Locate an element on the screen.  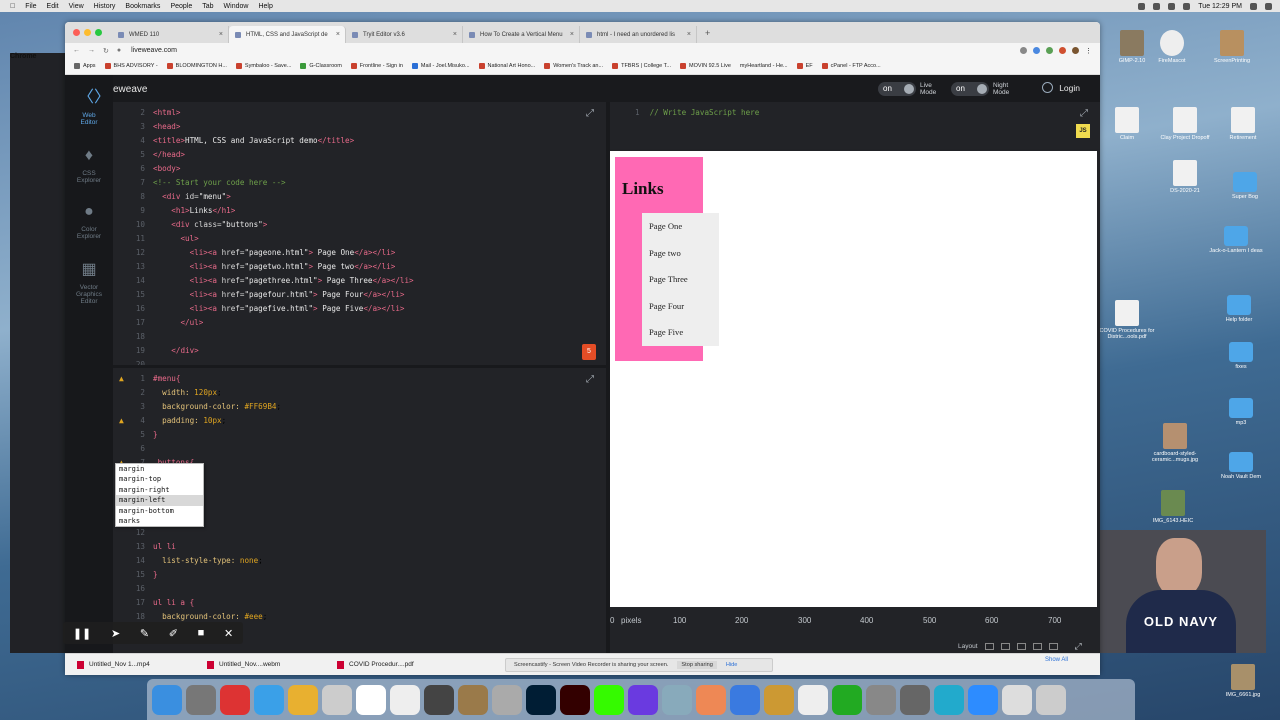
tab-wmed: WMED 110 × is located at coordinates (170, 34).